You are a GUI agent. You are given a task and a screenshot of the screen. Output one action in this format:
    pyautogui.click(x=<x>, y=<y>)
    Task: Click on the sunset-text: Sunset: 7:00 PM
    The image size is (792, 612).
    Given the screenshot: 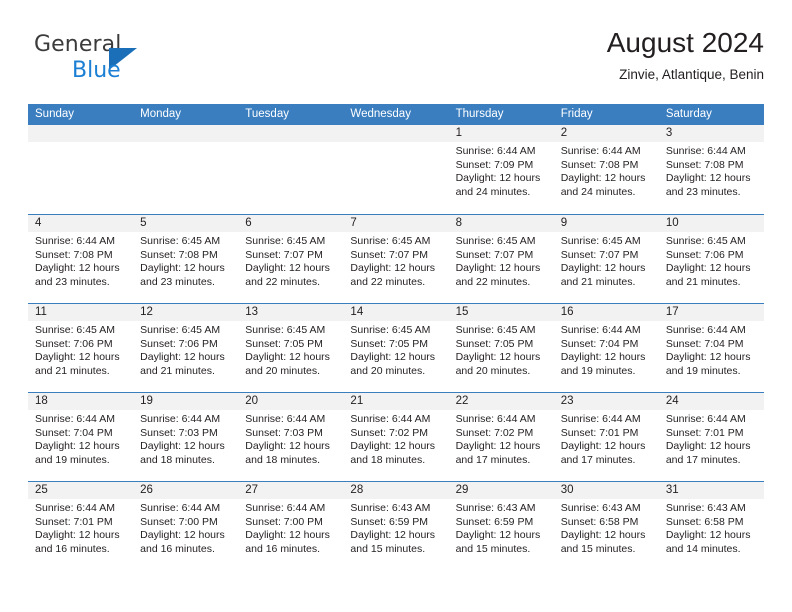 What is the action you would take?
    pyautogui.click(x=284, y=521)
    